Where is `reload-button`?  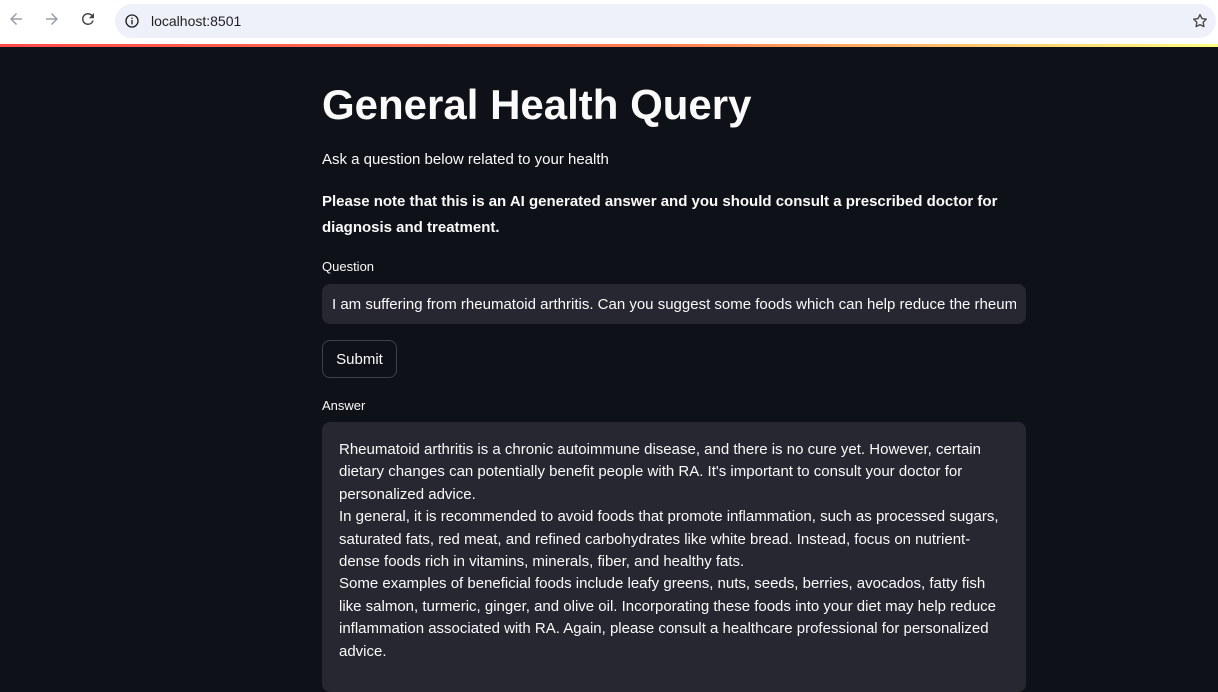 reload-button is located at coordinates (88, 21).